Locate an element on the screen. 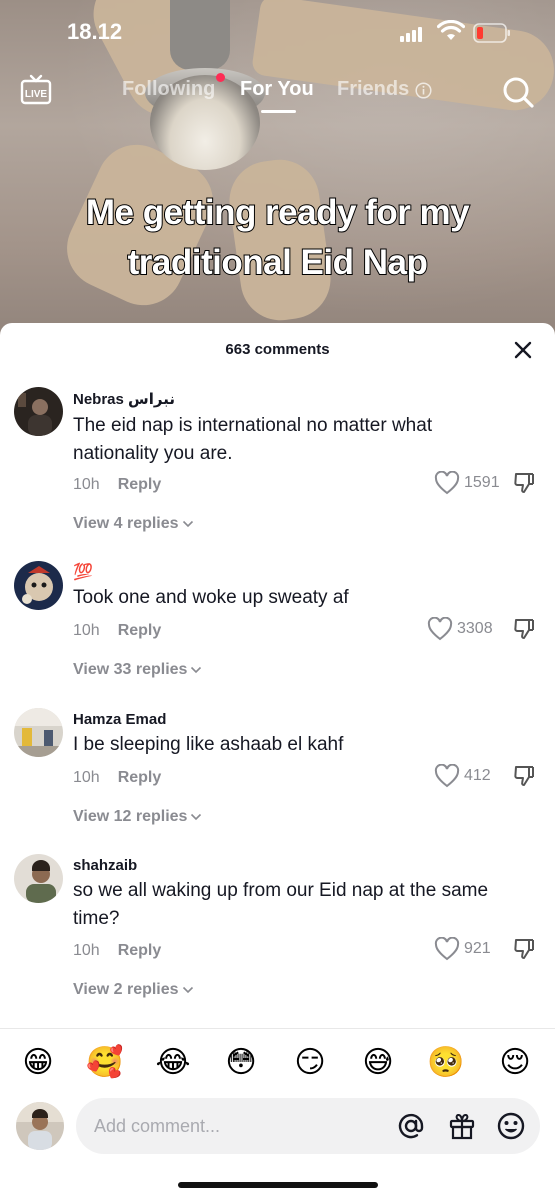  divider is located at coordinates (277, 1028).